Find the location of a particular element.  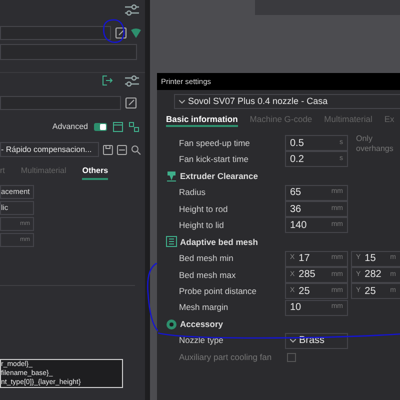

compare-icon is located at coordinates (134, 127).